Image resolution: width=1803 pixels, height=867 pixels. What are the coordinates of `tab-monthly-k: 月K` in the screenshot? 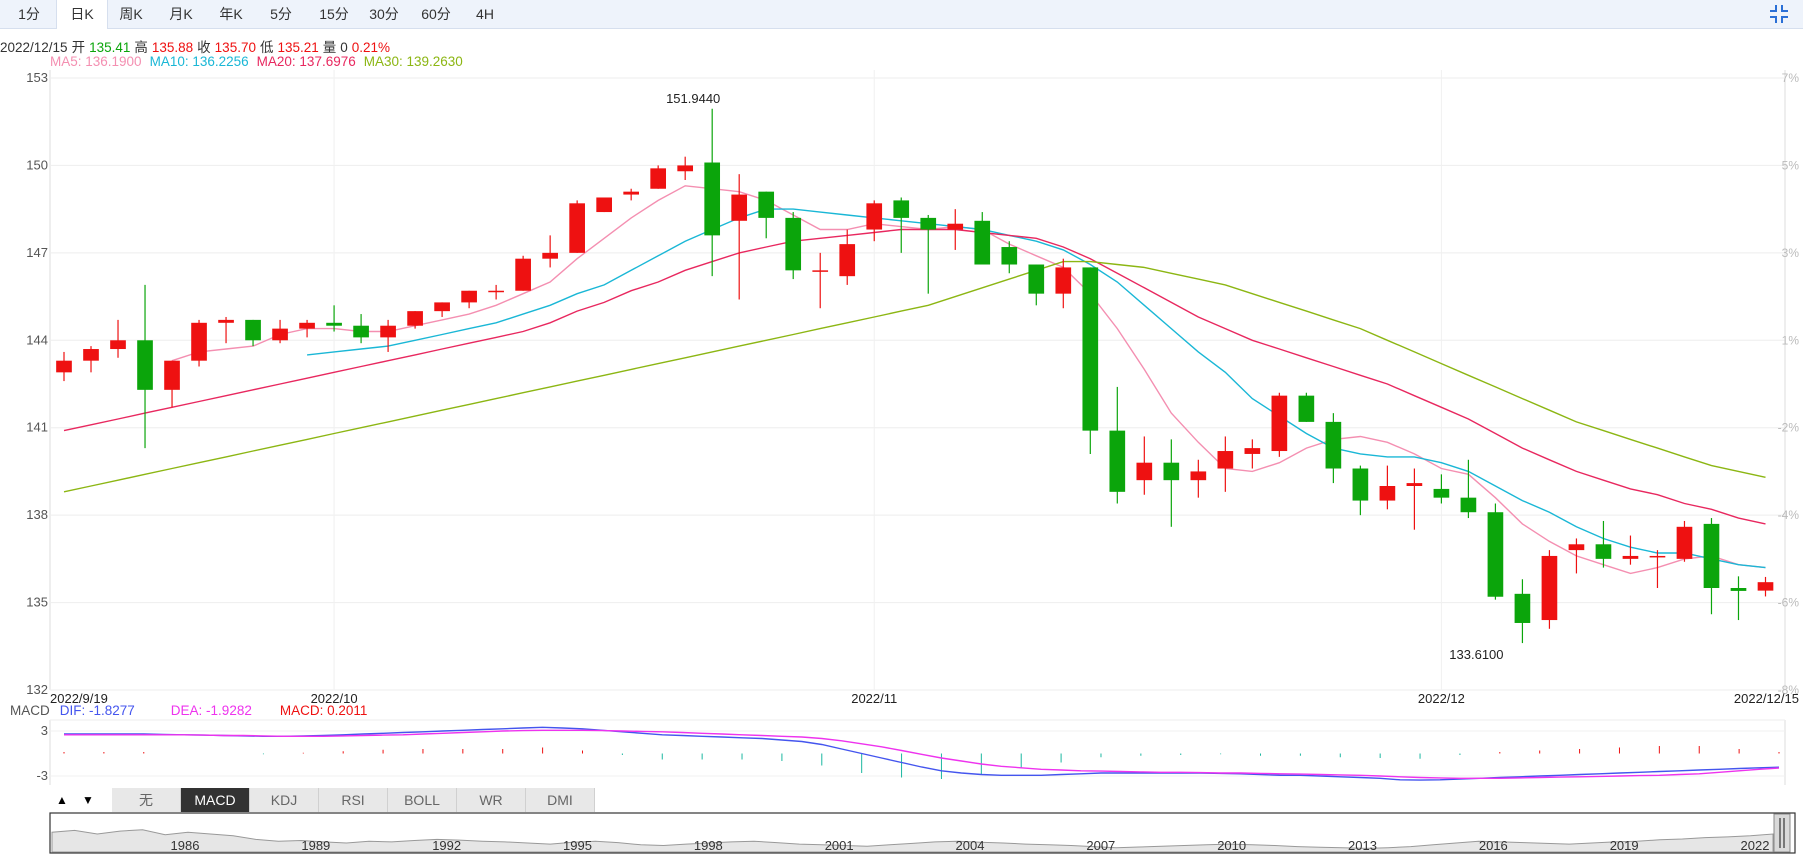 It's located at (181, 14).